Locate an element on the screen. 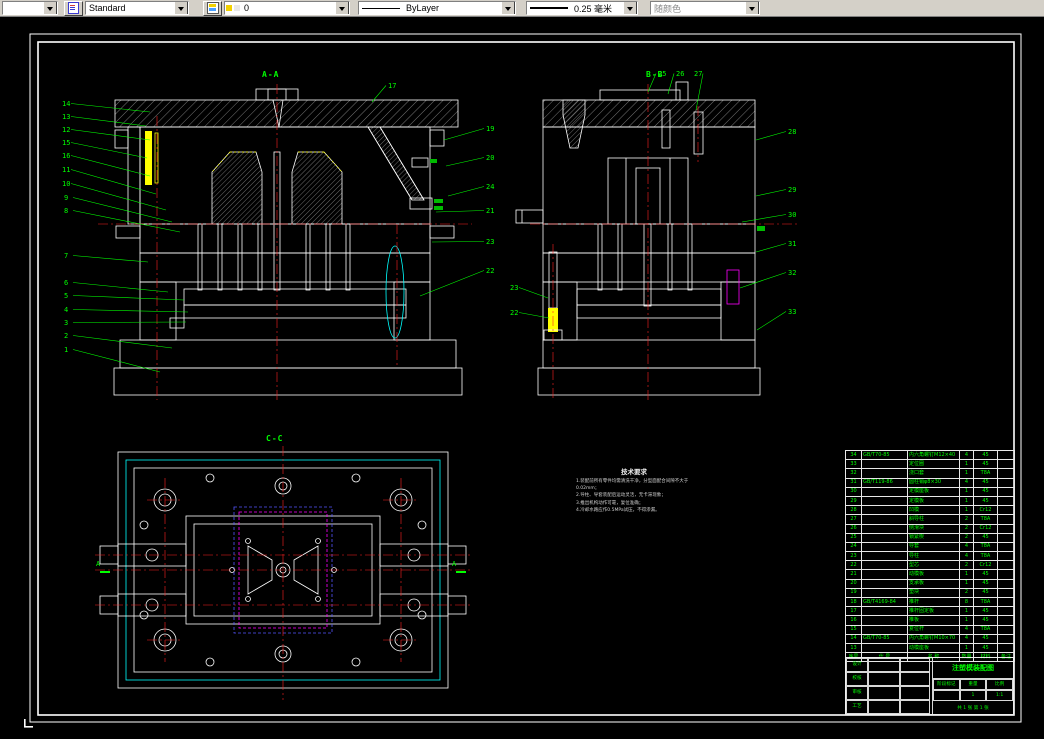  drawing-title: 注塑模装配图 is located at coordinates (973, 668).